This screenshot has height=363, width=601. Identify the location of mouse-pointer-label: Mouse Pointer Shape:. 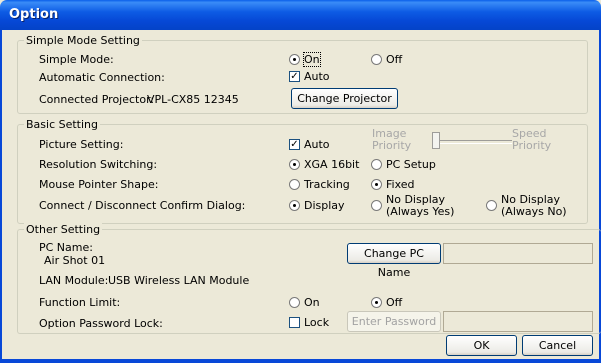
(99, 184).